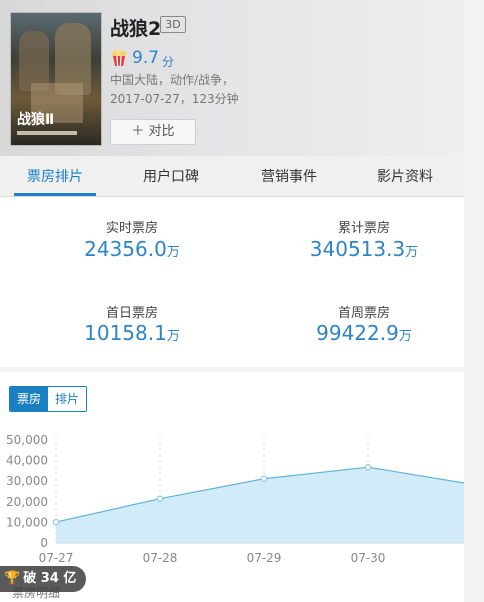  Describe the element at coordinates (131, 228) in the screenshot. I see `realtime-label: 实时票房` at that location.